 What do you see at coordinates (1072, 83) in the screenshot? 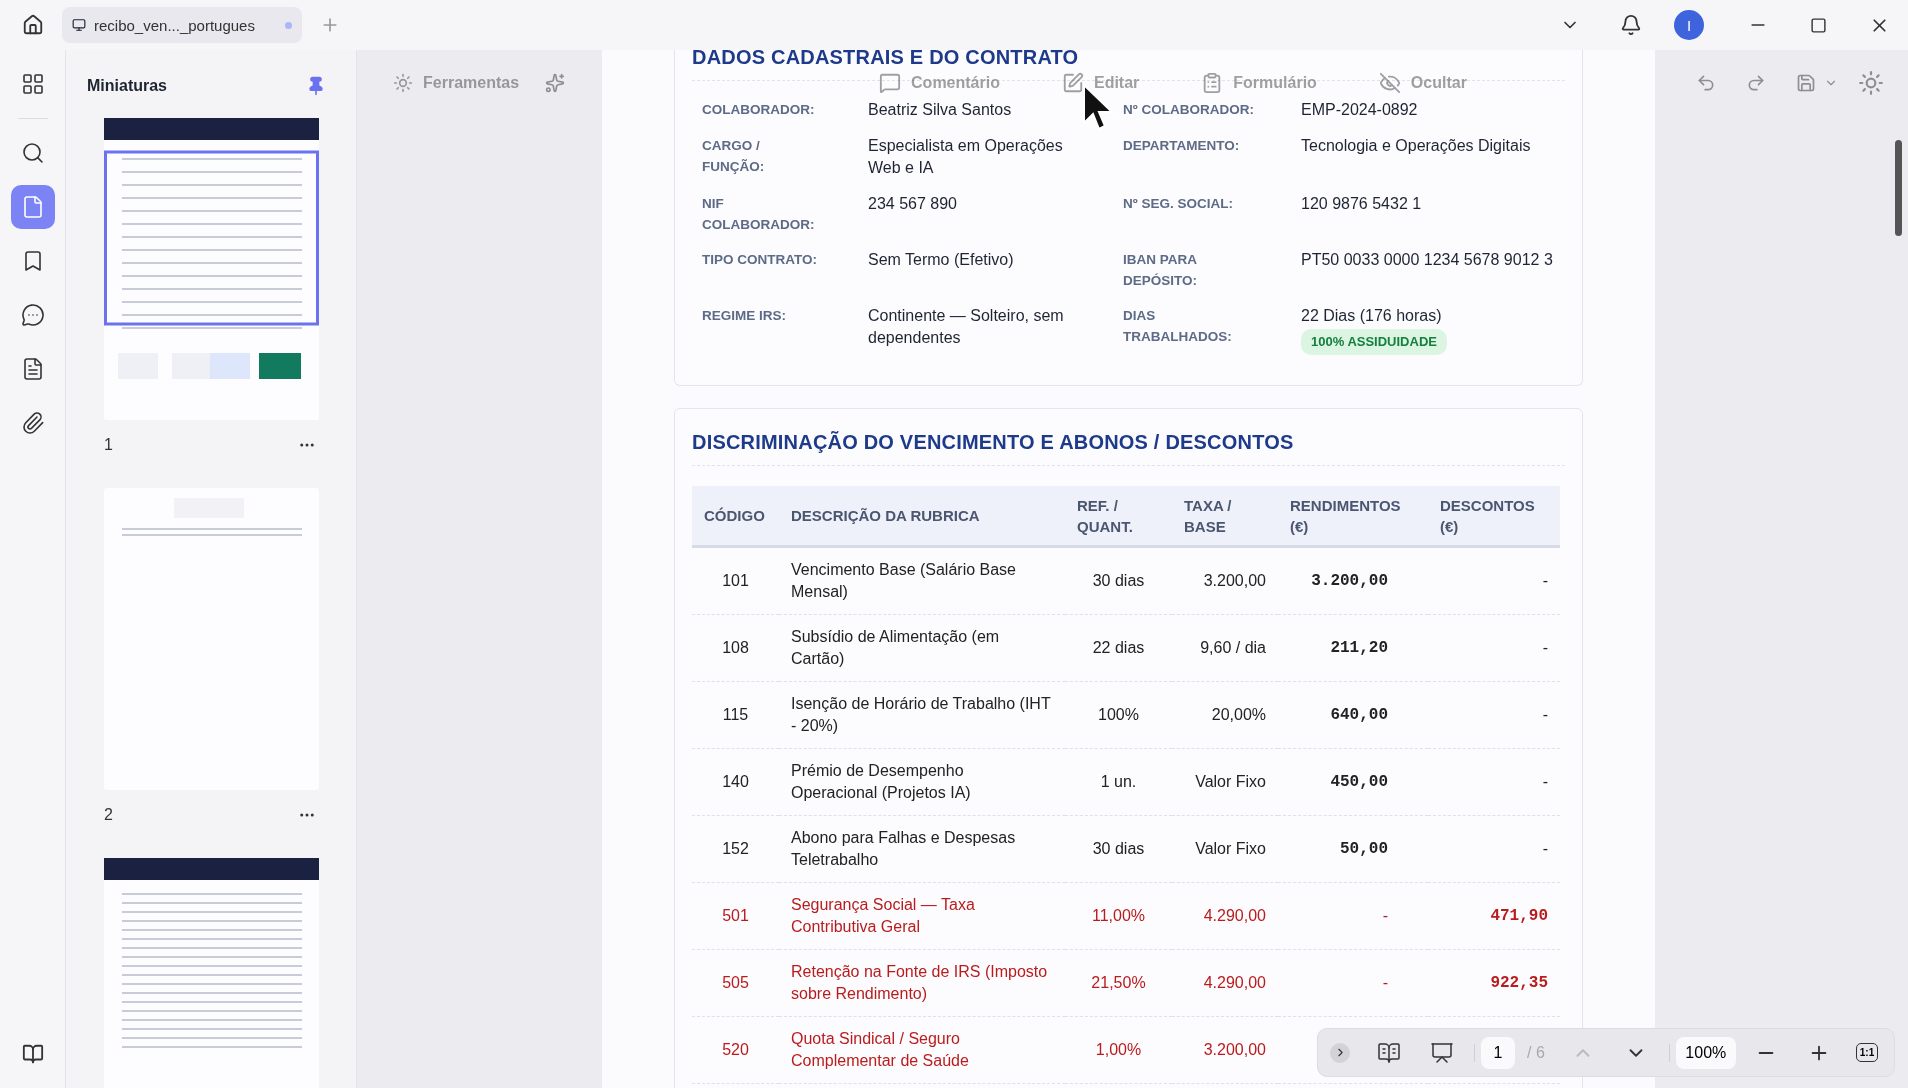
I see `edit-icon` at bounding box center [1072, 83].